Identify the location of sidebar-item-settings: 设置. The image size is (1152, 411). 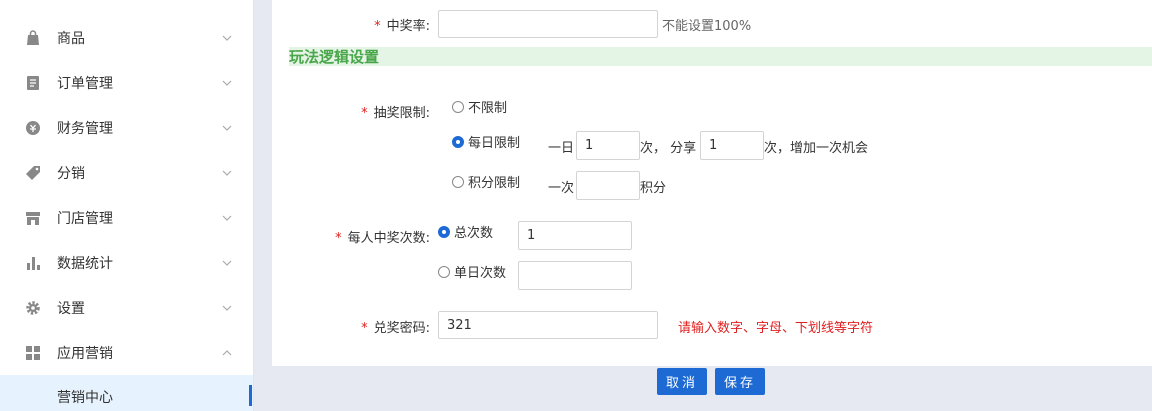
(126, 307).